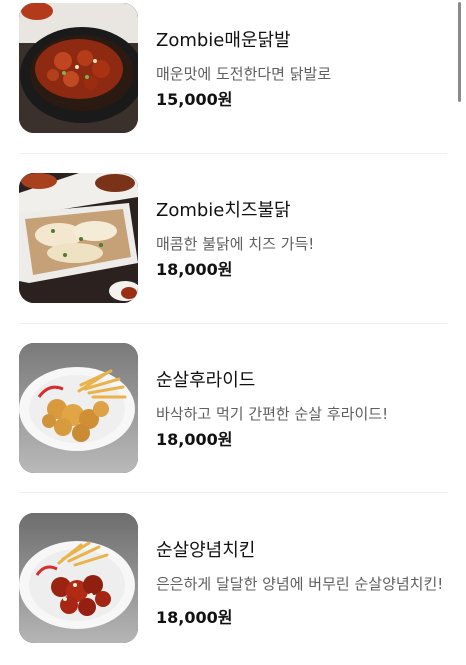  Describe the element at coordinates (244, 74) in the screenshot. I see `menu-item-description: 매운맛에 도전한다면 닭발로` at that location.